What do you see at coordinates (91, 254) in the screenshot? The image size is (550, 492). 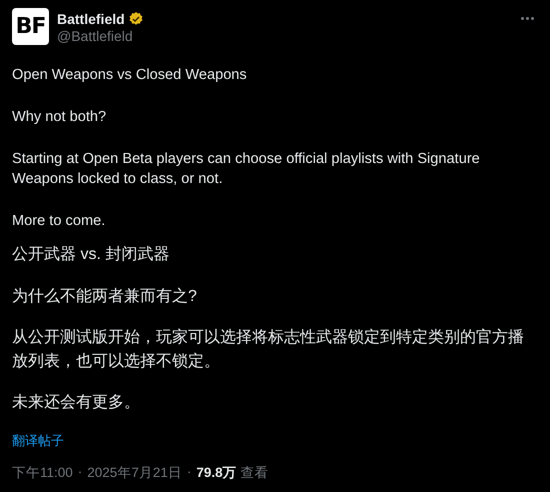 I see `translated-text: 公开武器 vs. 封闭武器` at bounding box center [91, 254].